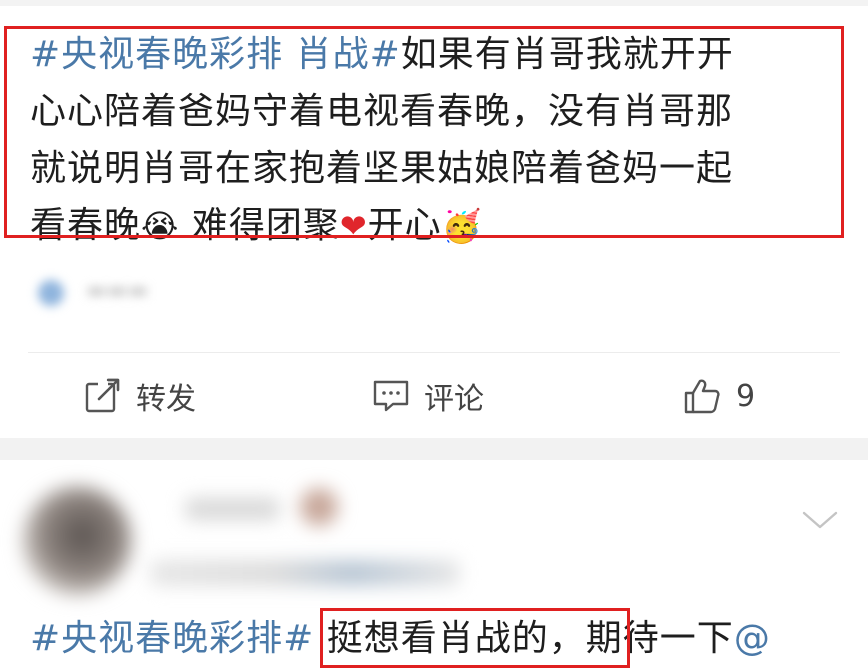 The image size is (868, 668). I want to click on user-badge-blurred, so click(319, 507).